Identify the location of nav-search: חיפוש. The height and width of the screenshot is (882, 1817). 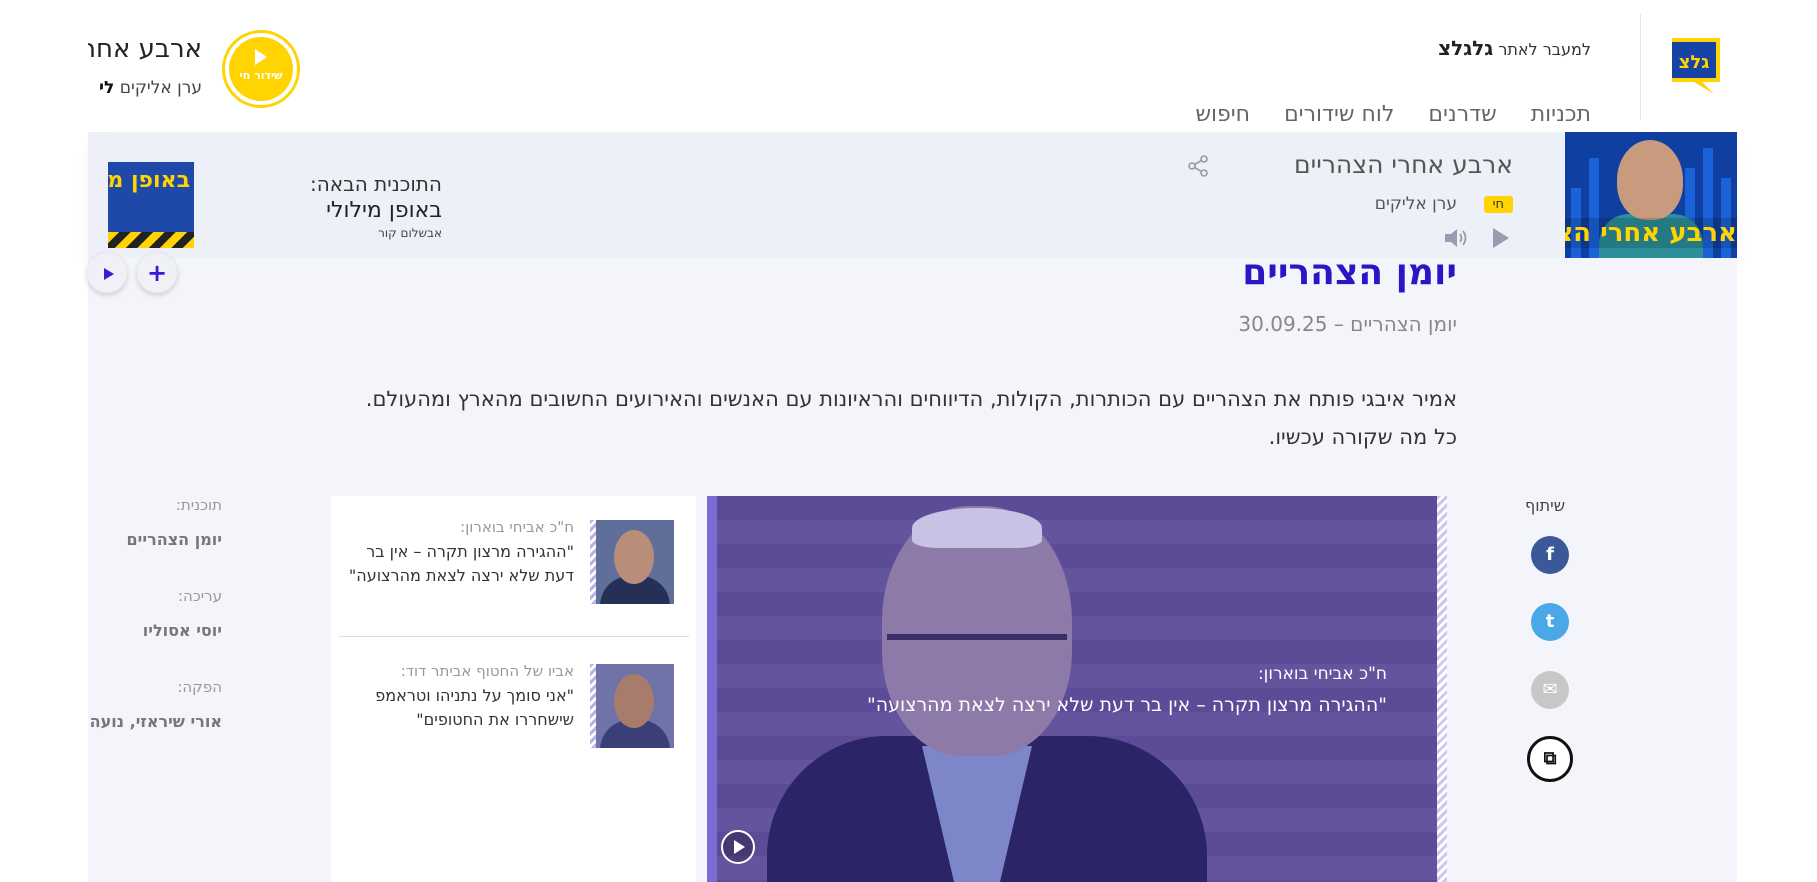
(1222, 114).